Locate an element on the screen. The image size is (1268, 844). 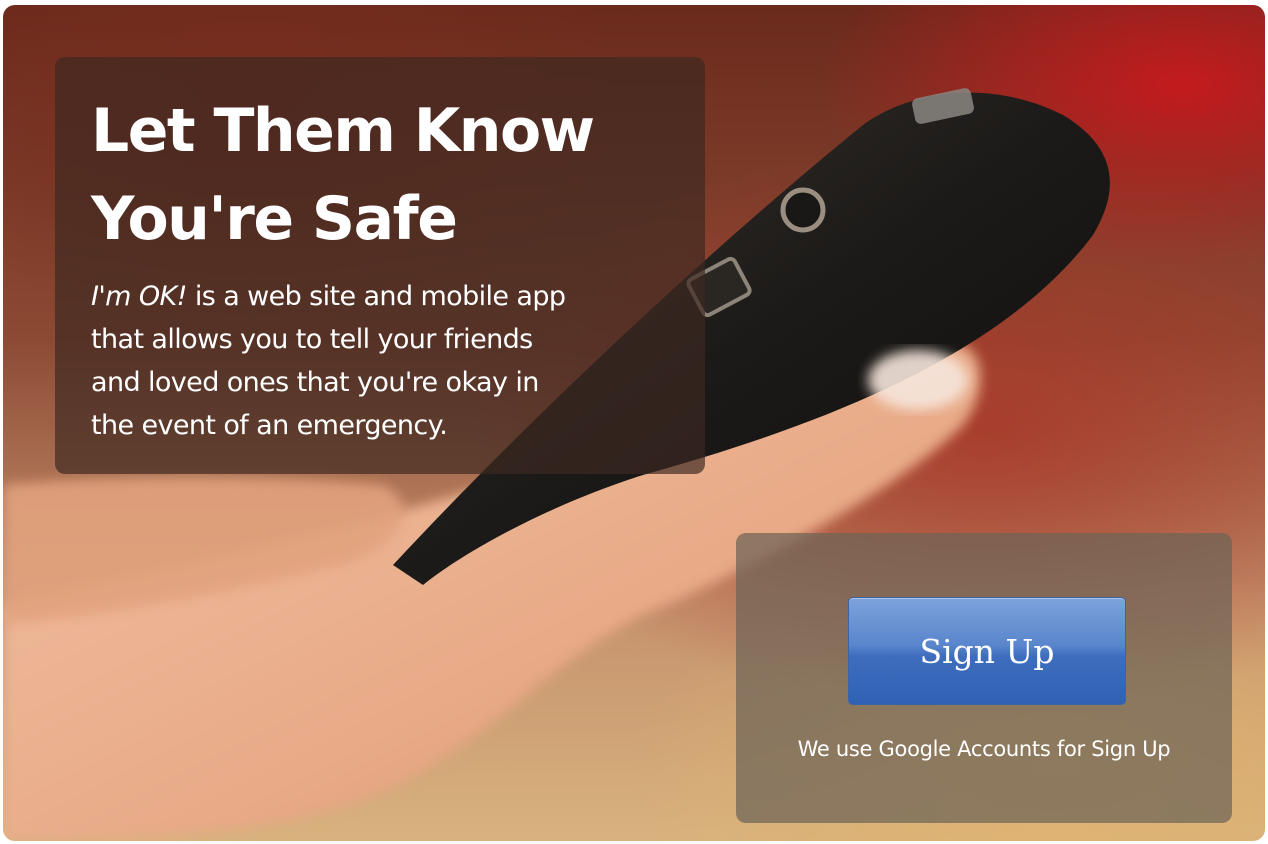
app-name: I'm OK! is located at coordinates (139, 296).